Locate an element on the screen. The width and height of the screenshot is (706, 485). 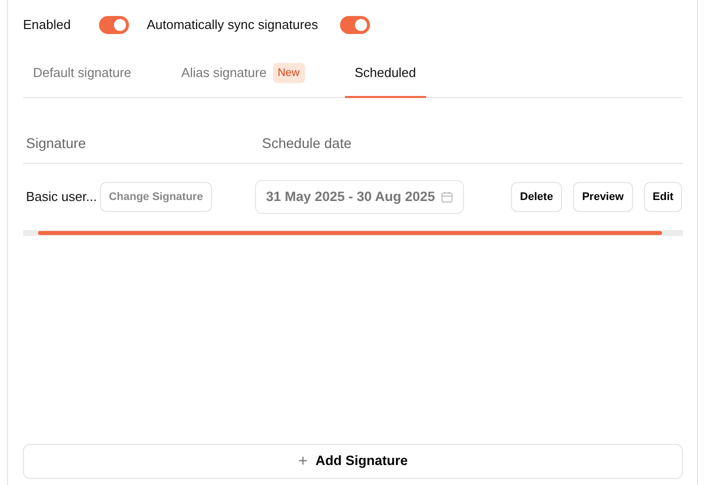
toggle-label: Automatically sync signatures is located at coordinates (232, 25).